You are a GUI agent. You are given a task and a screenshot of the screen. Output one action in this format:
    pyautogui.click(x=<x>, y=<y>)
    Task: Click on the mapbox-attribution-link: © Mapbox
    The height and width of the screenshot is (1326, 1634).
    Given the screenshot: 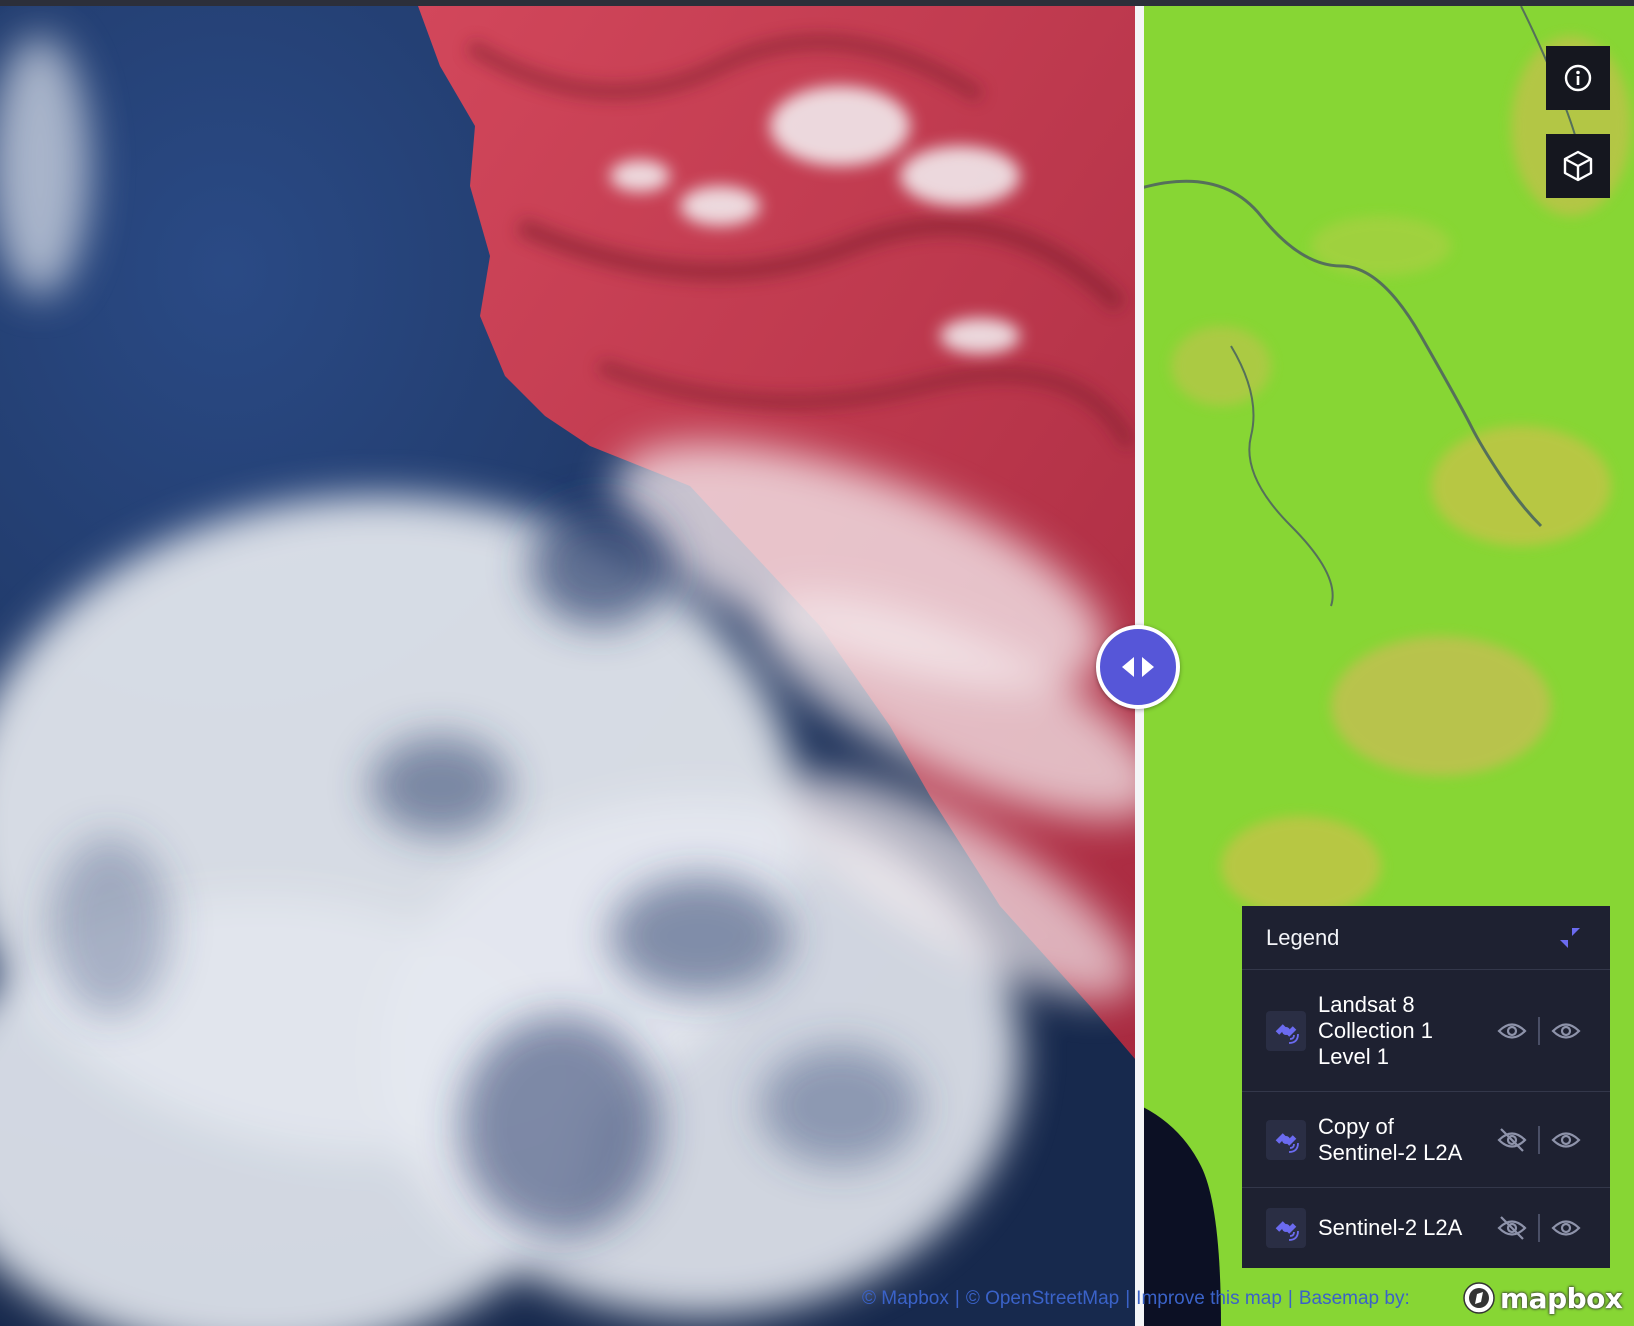 What is the action you would take?
    pyautogui.click(x=905, y=1299)
    